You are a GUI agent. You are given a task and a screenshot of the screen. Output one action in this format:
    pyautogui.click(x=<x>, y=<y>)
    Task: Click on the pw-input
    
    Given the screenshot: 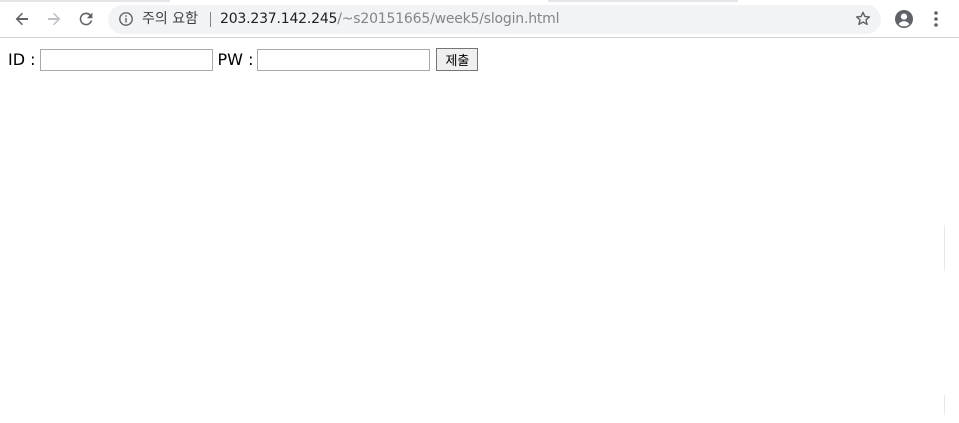 What is the action you would take?
    pyautogui.click(x=344, y=59)
    